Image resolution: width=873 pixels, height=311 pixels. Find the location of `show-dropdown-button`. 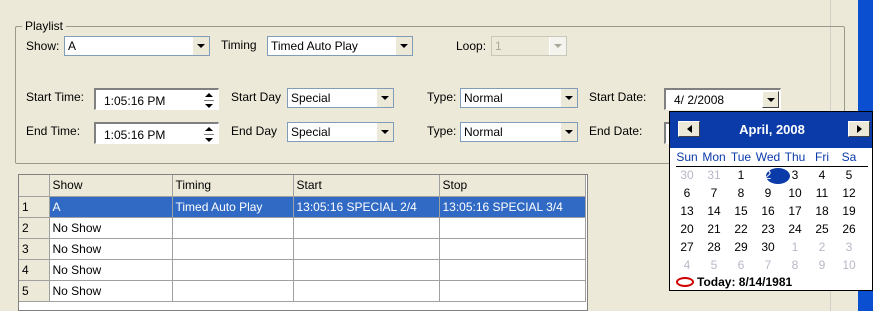

show-dropdown-button is located at coordinates (200, 46).